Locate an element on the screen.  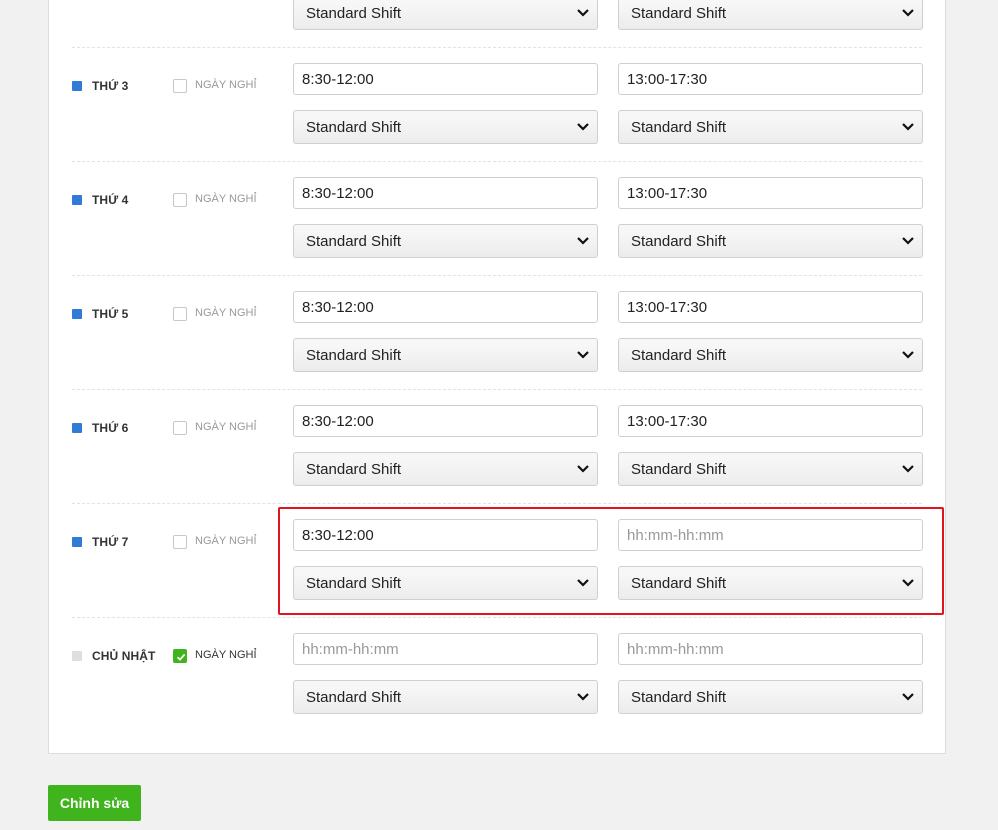
day-name: THỨ 6 is located at coordinates (110, 428).